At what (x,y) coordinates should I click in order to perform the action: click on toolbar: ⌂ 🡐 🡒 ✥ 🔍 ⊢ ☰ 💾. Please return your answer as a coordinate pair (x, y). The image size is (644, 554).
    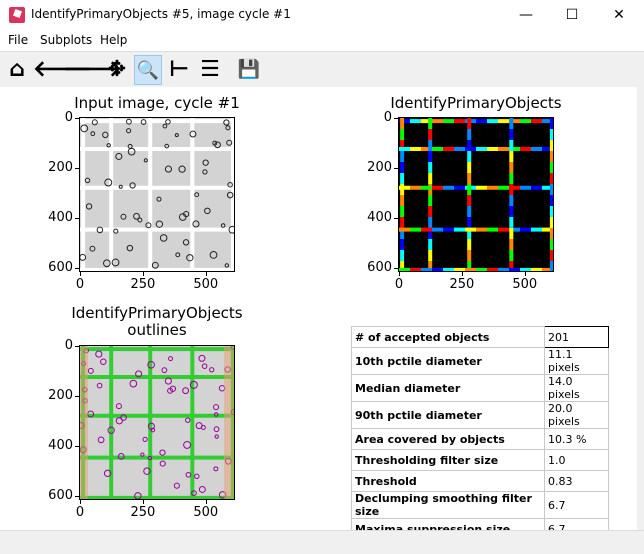
    Looking at the image, I should click on (322, 69).